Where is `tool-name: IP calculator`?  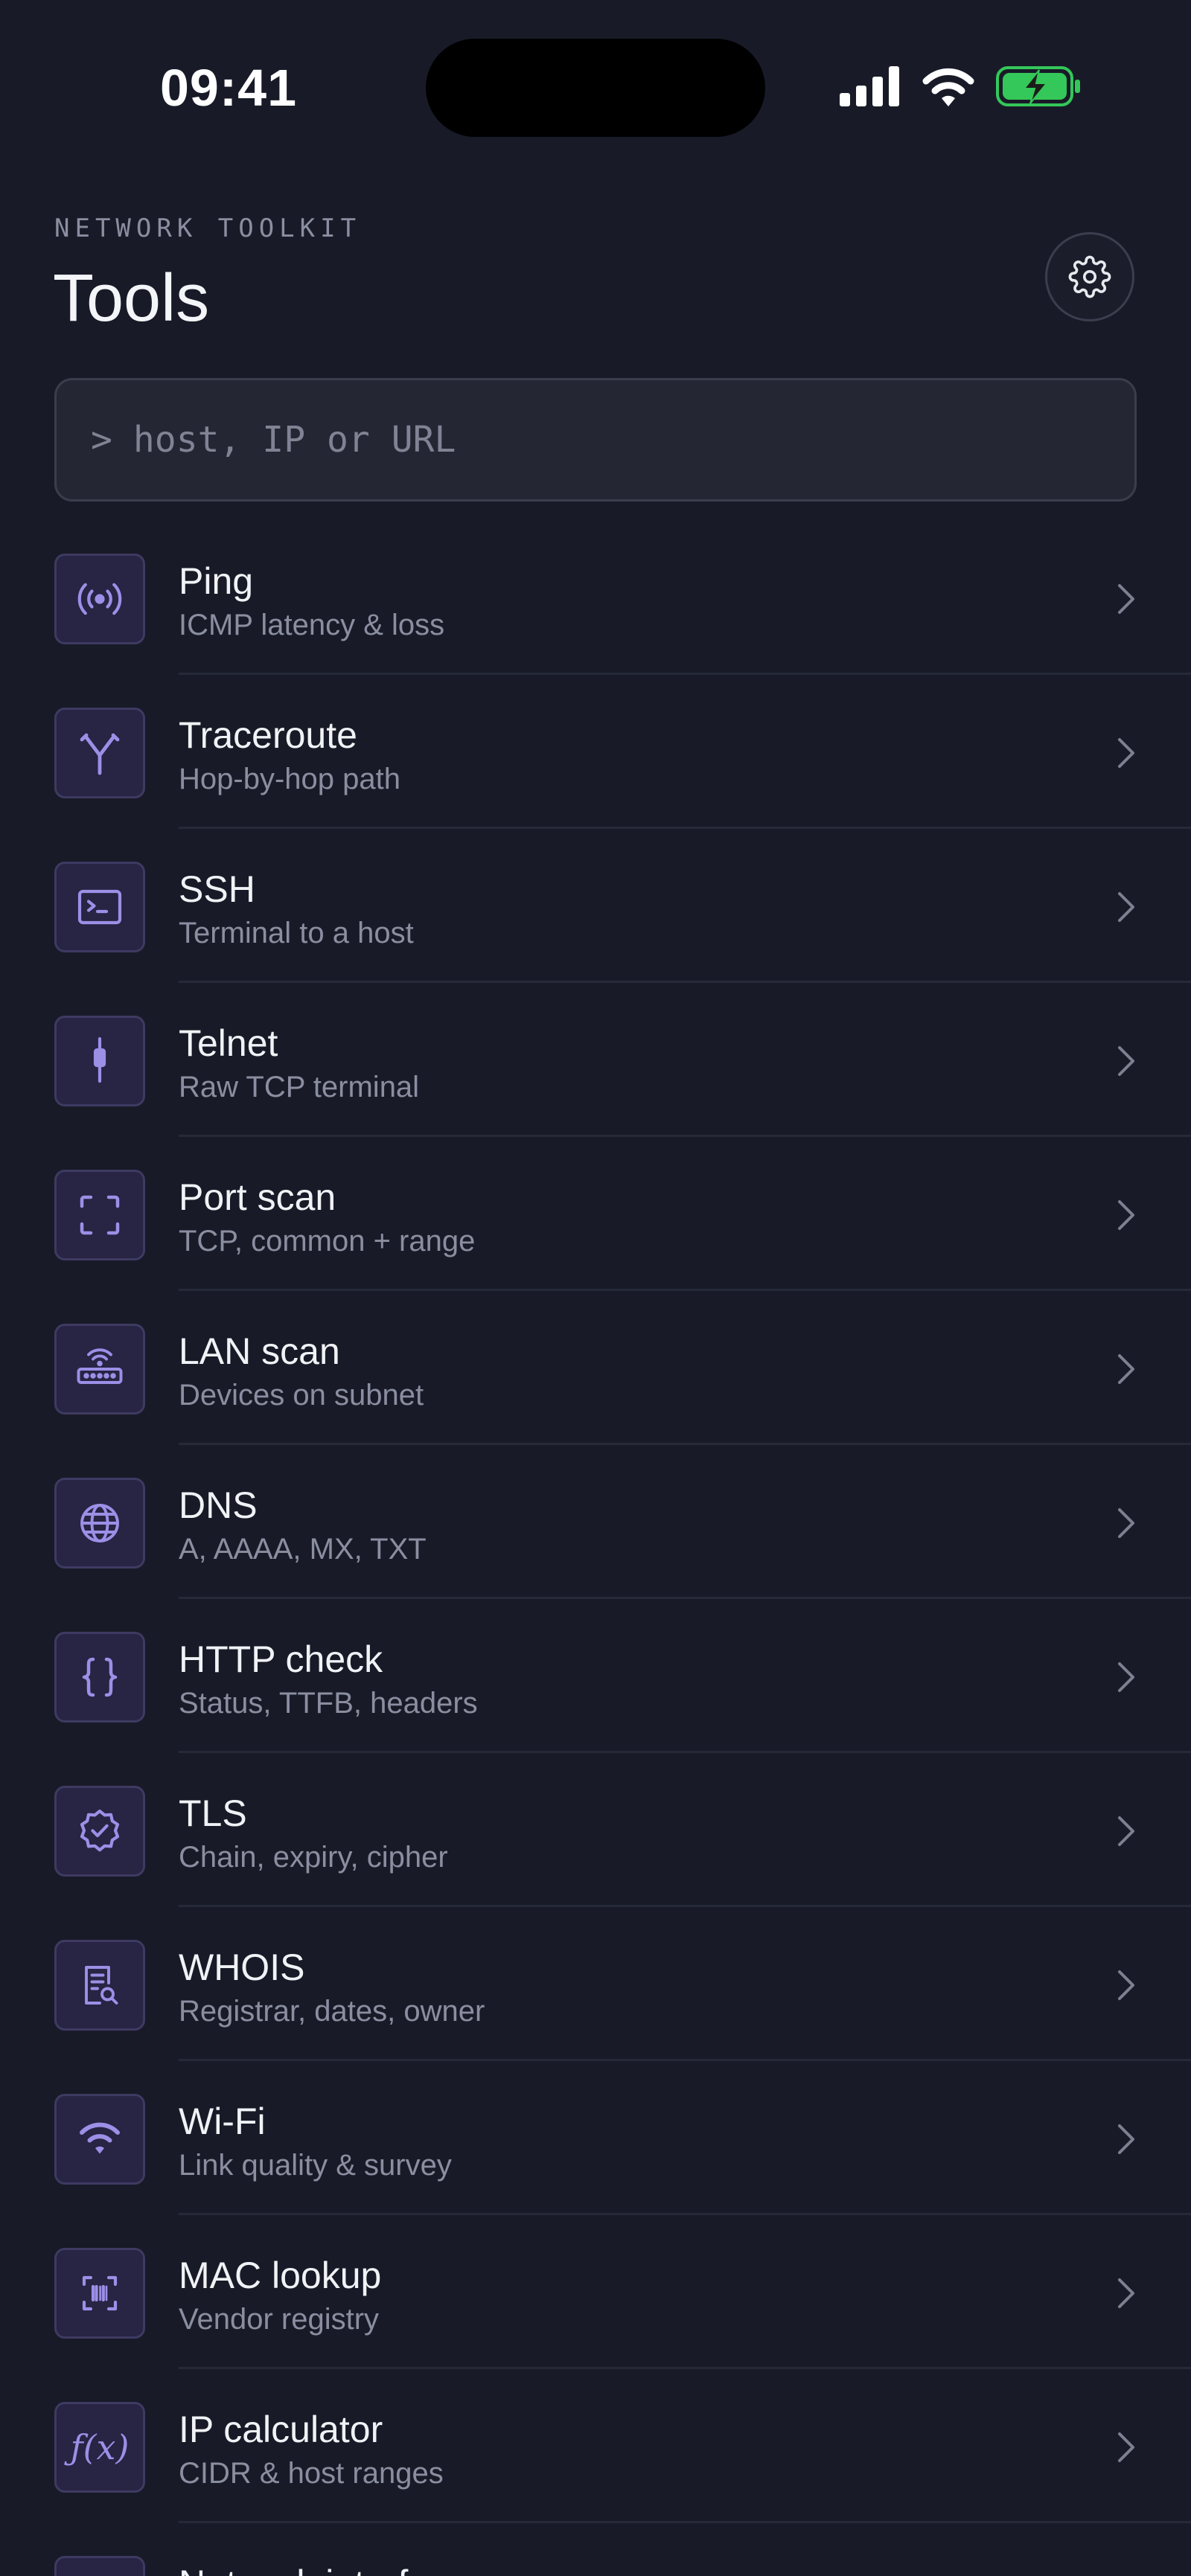
tool-name: IP calculator is located at coordinates (281, 2429).